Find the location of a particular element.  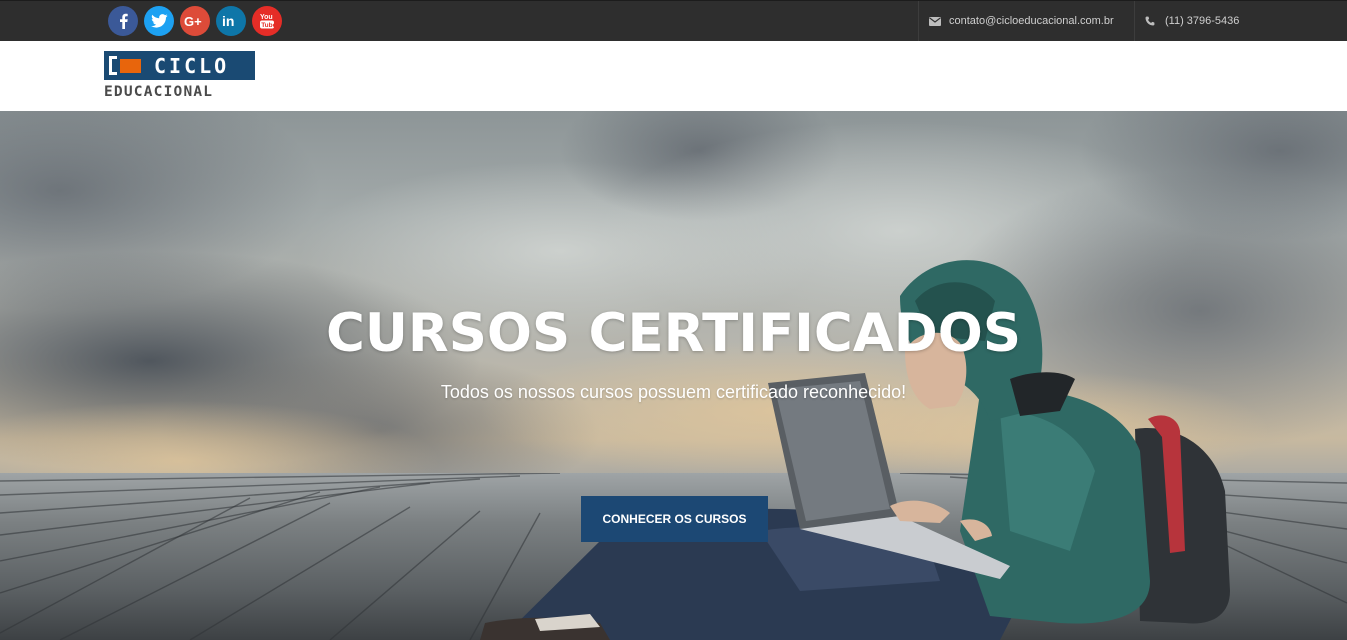

phone-icon is located at coordinates (1151, 21).